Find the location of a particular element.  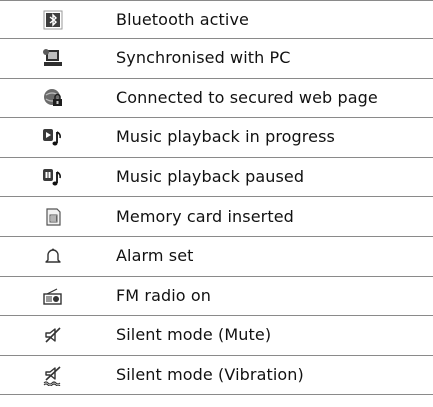

table-row-silent-vibration: Silent mode (Vibration) is located at coordinates (216, 376).